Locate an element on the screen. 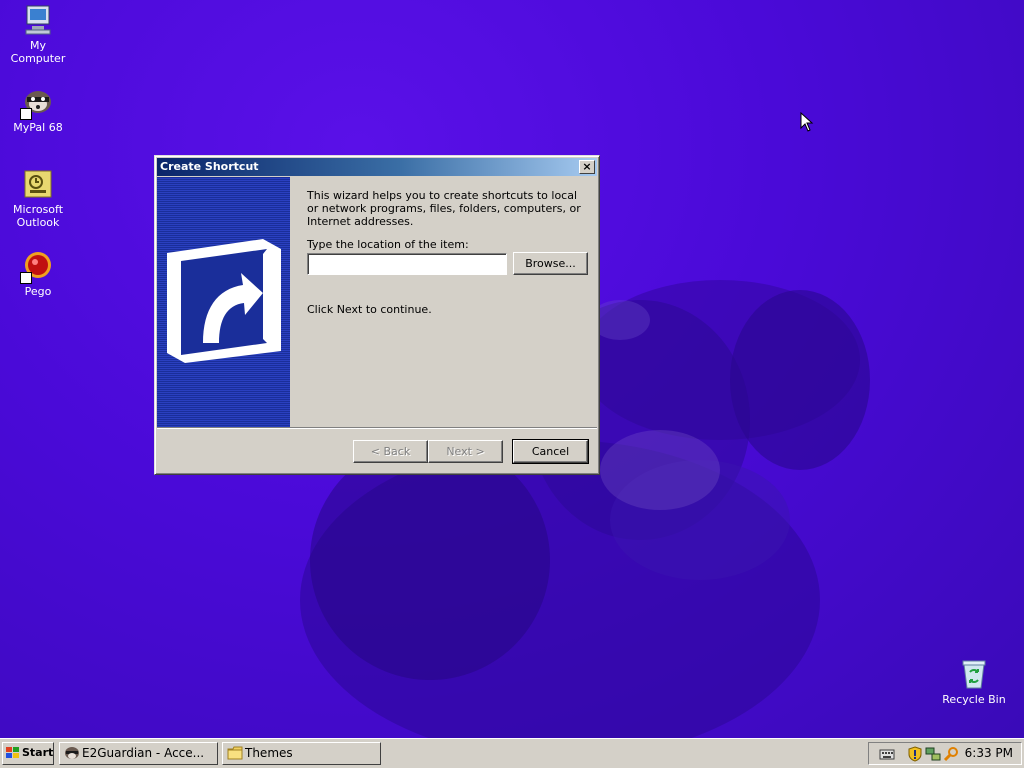 This screenshot has width=1024, height=768. desktop-icon-label: Pego is located at coordinates (38, 291).